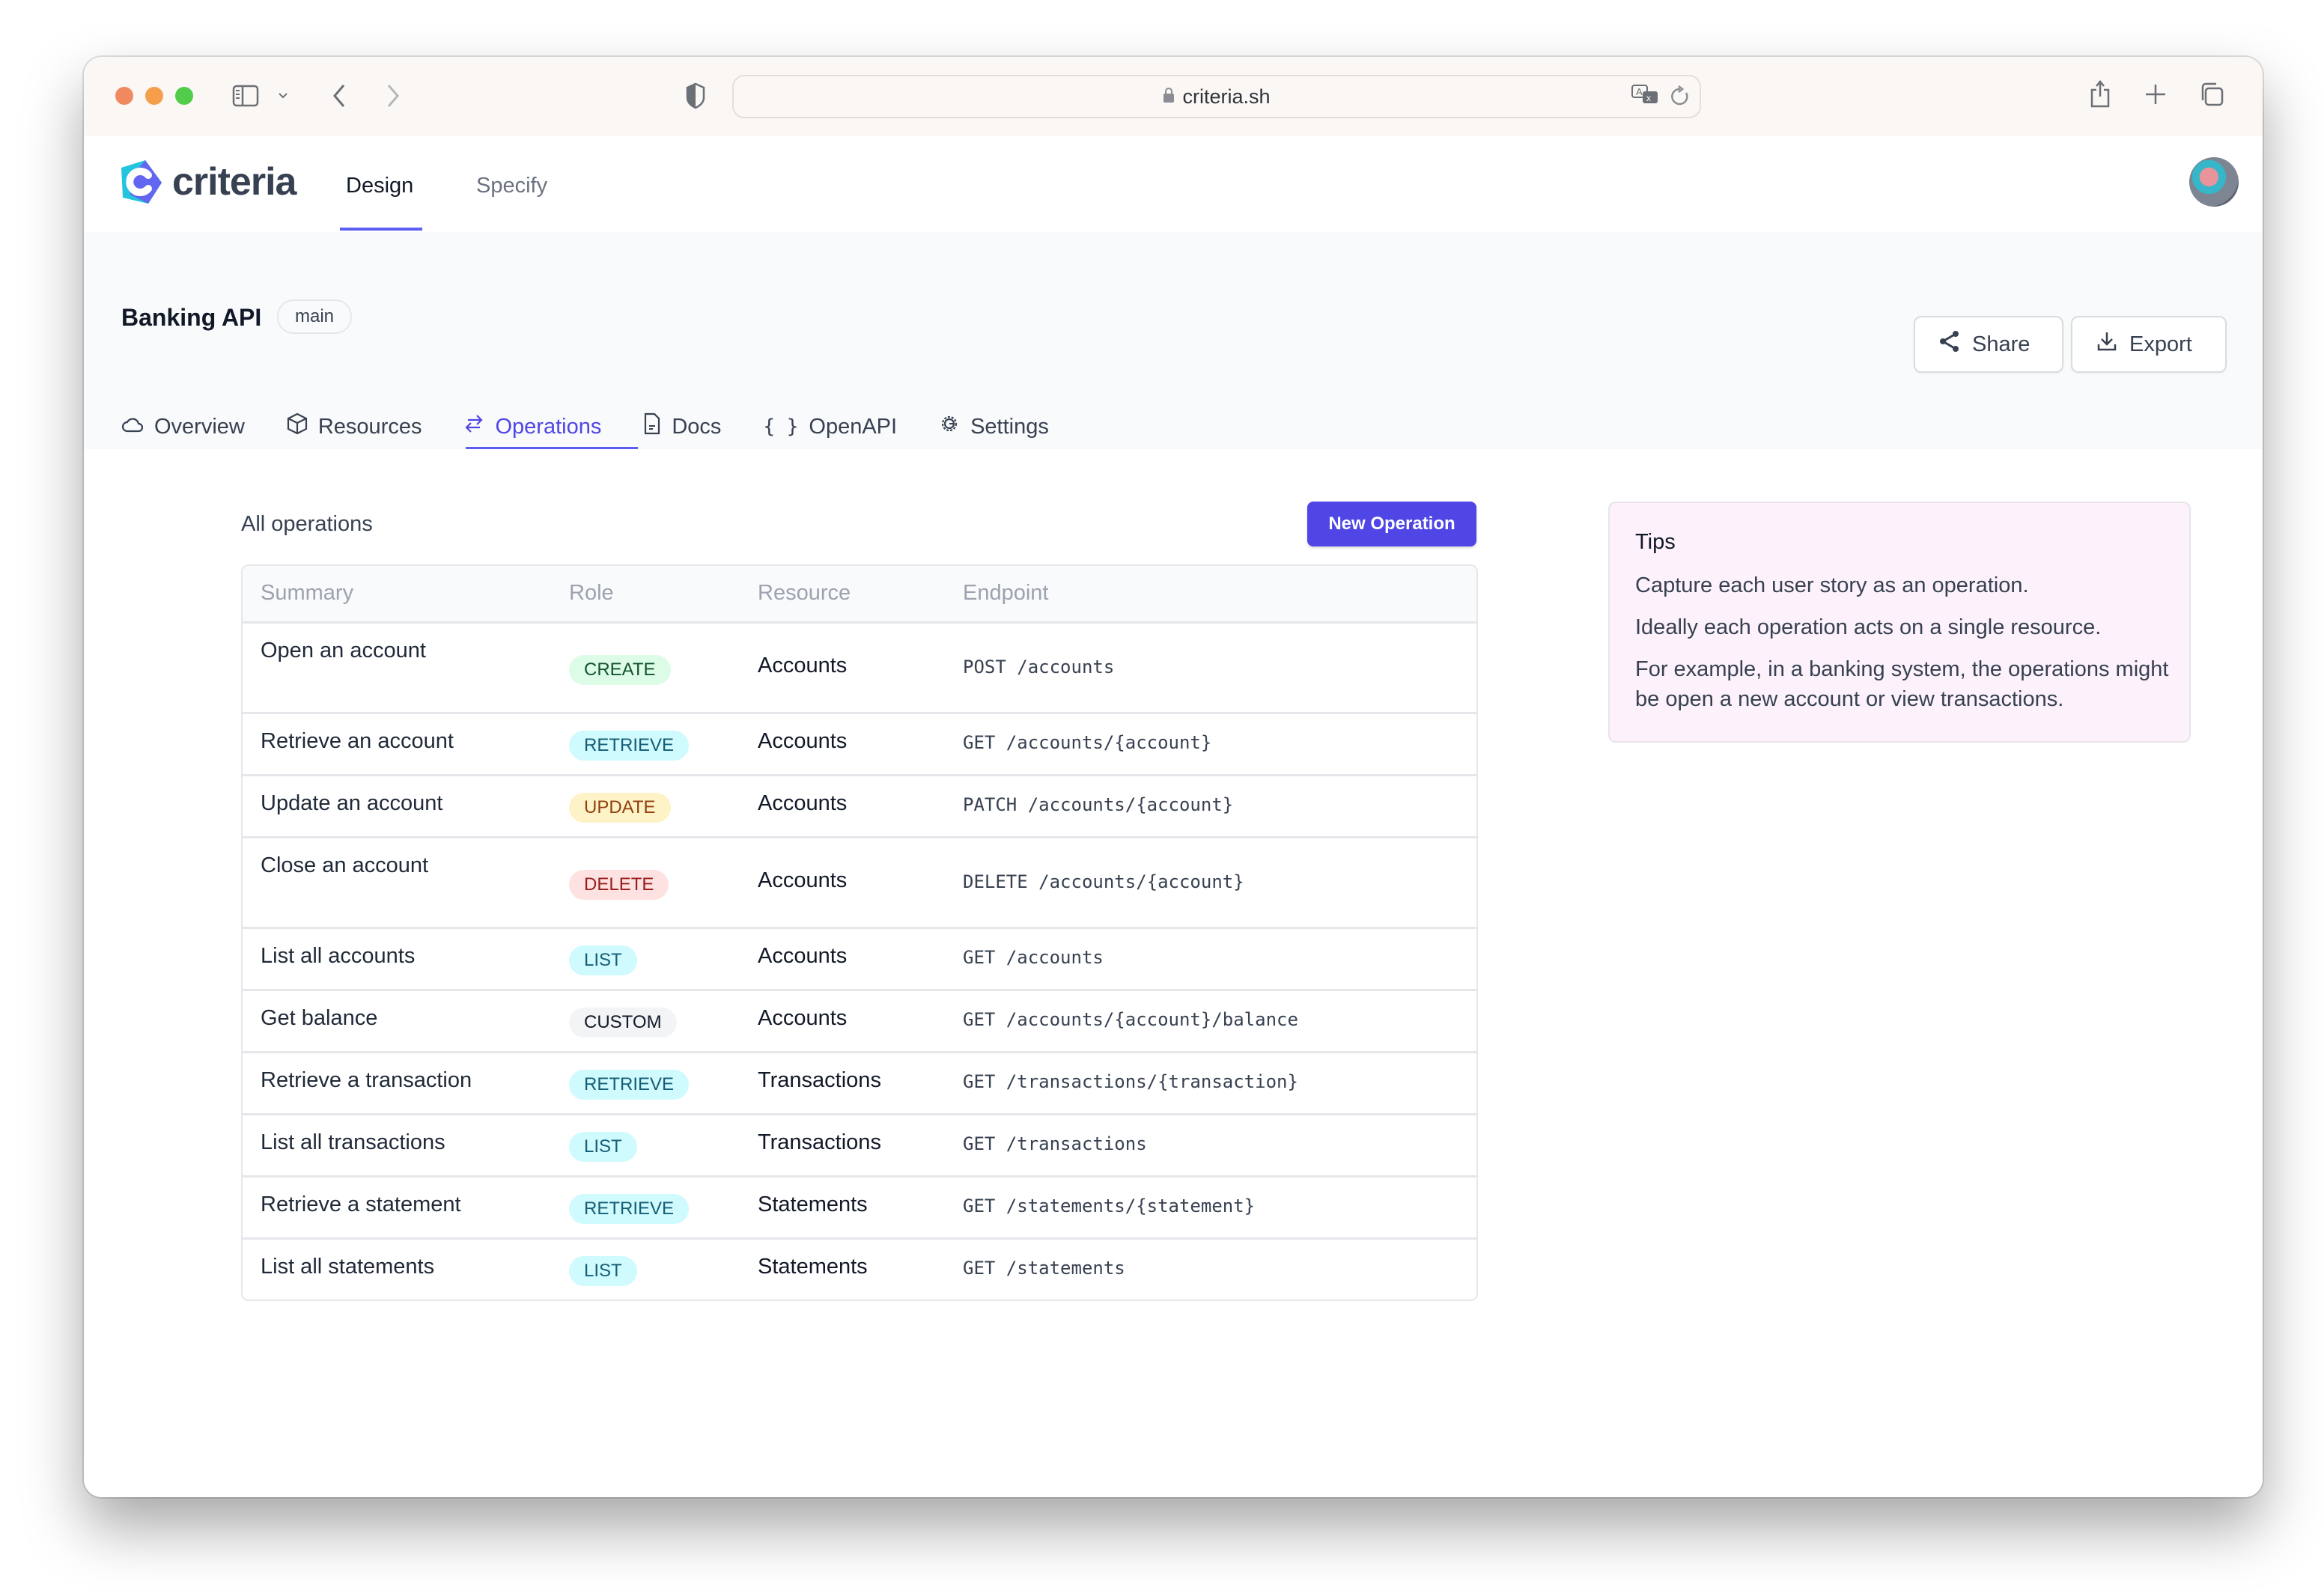  I want to click on endpoint-path: GET /transactions/{transaction}, so click(1130, 1081).